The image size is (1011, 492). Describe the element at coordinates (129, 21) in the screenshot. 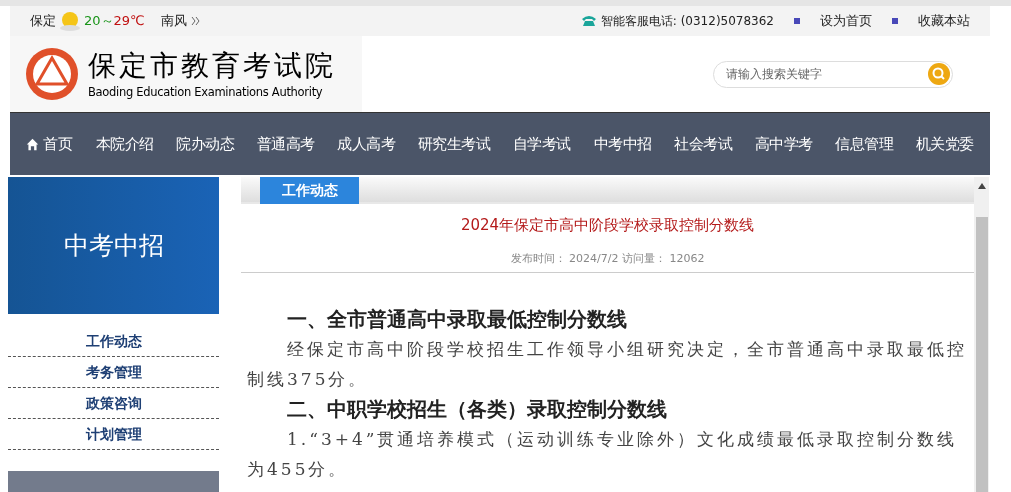

I see `temperature-high: 29℃` at that location.